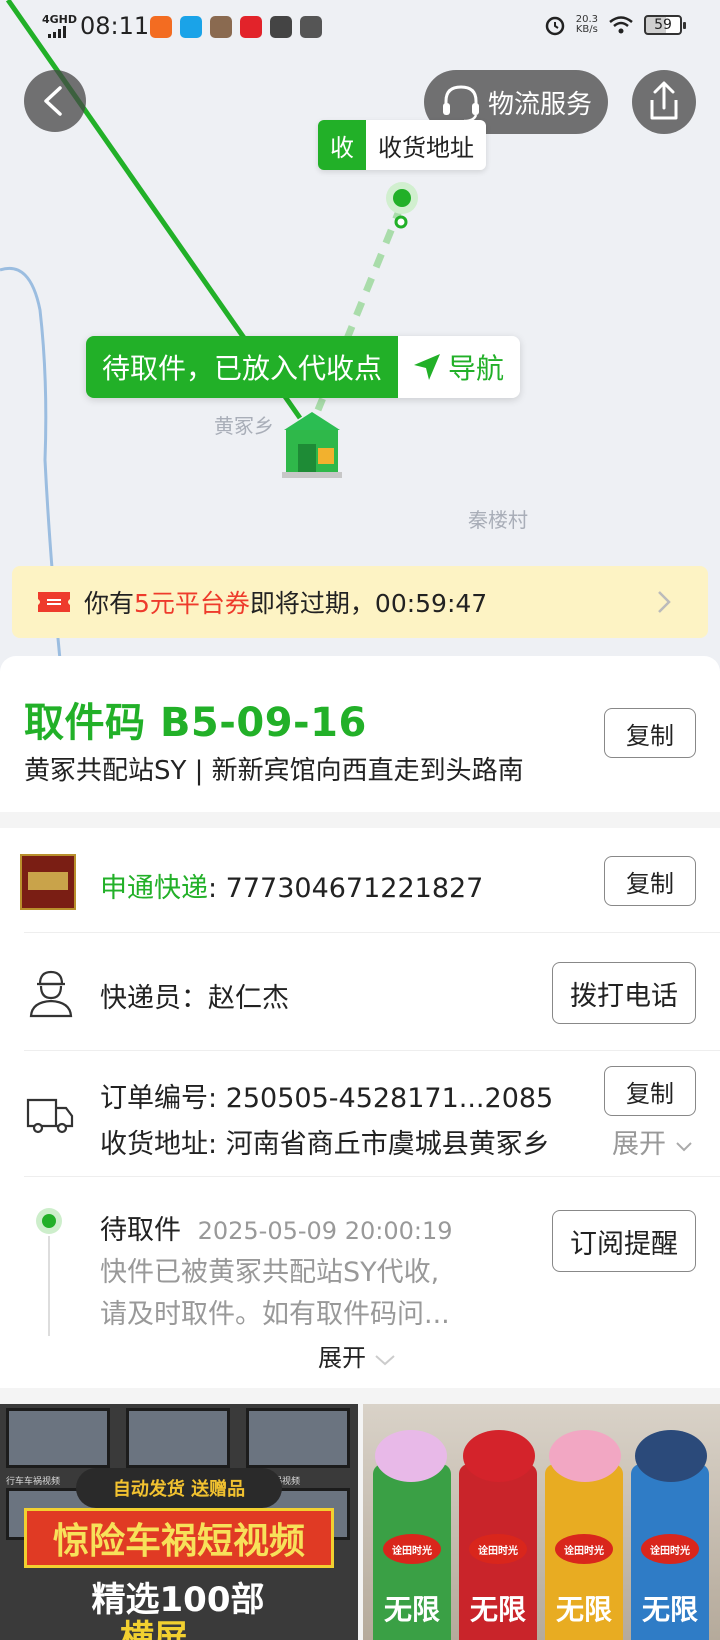 Image resolution: width=720 pixels, height=1640 pixels. I want to click on ticket-icon, so click(54, 602).